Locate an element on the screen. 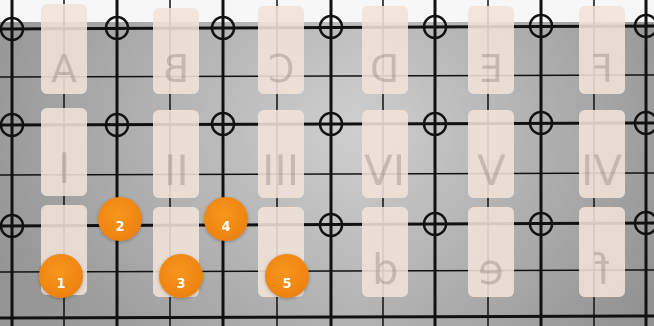  tile-middle-6: VI is located at coordinates (602, 154).